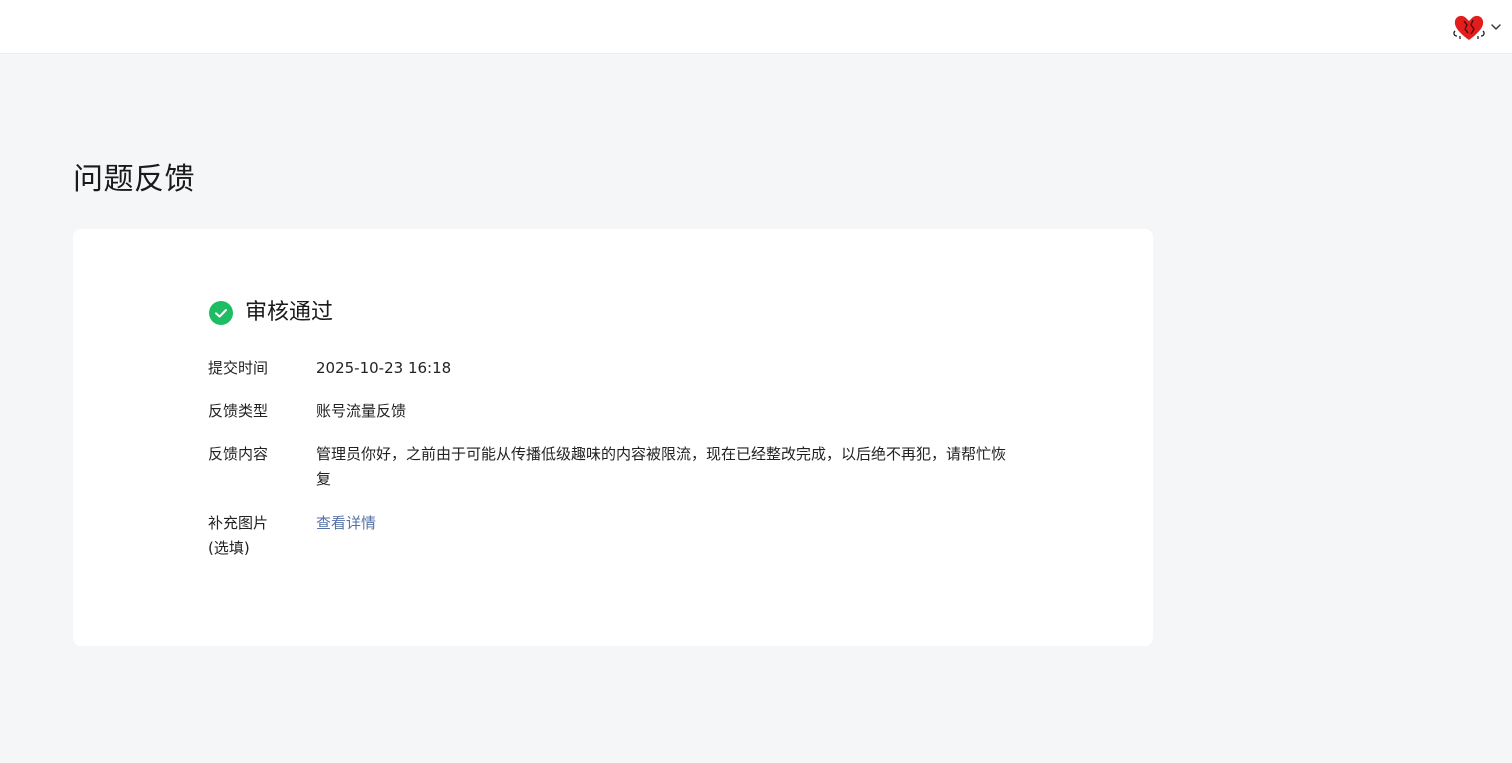 The height and width of the screenshot is (763, 1512). I want to click on top-bar, so click(756, 27).